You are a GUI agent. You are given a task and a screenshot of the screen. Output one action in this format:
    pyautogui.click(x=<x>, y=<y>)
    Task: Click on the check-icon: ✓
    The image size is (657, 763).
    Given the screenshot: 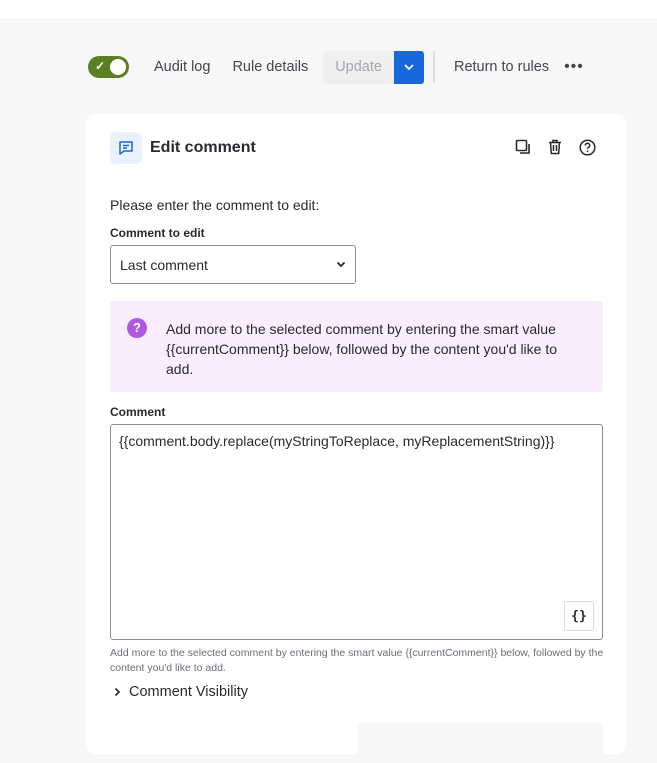 What is the action you would take?
    pyautogui.click(x=100, y=66)
    